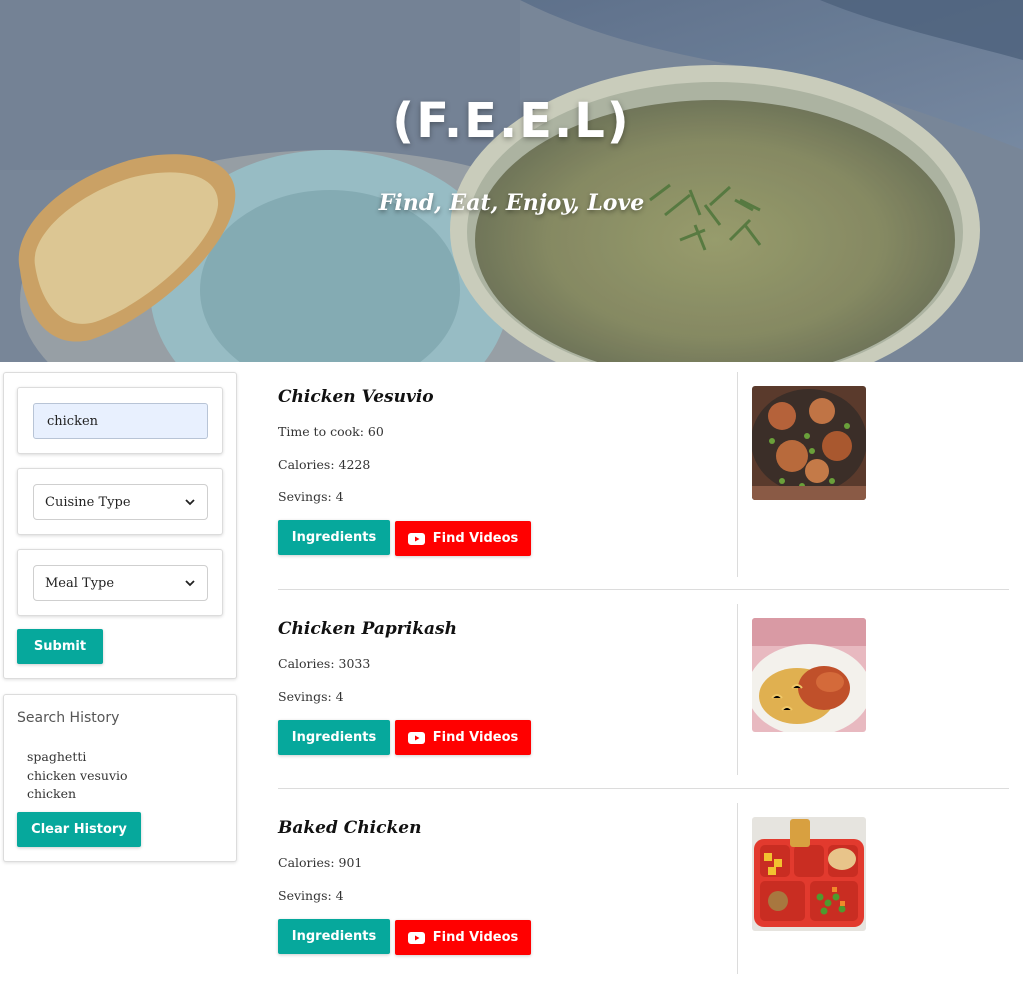 This screenshot has height=988, width=1023. I want to click on meal-type-value: Meal Type, so click(80, 583).